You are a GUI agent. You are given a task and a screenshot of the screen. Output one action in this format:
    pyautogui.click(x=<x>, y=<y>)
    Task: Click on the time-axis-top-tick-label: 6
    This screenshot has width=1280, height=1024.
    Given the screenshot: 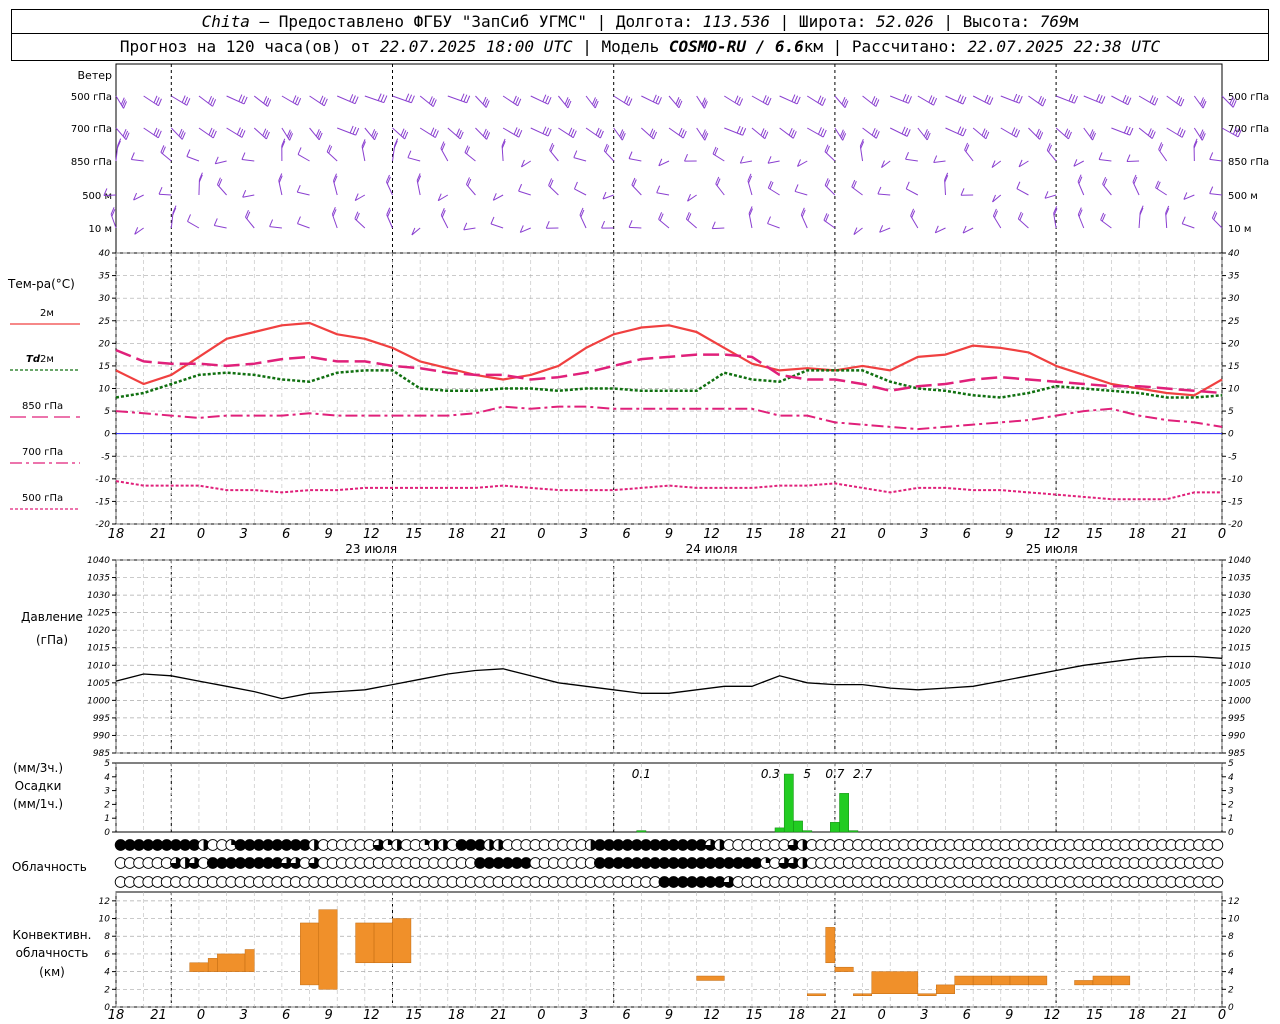 What is the action you would take?
    pyautogui.click(x=967, y=534)
    